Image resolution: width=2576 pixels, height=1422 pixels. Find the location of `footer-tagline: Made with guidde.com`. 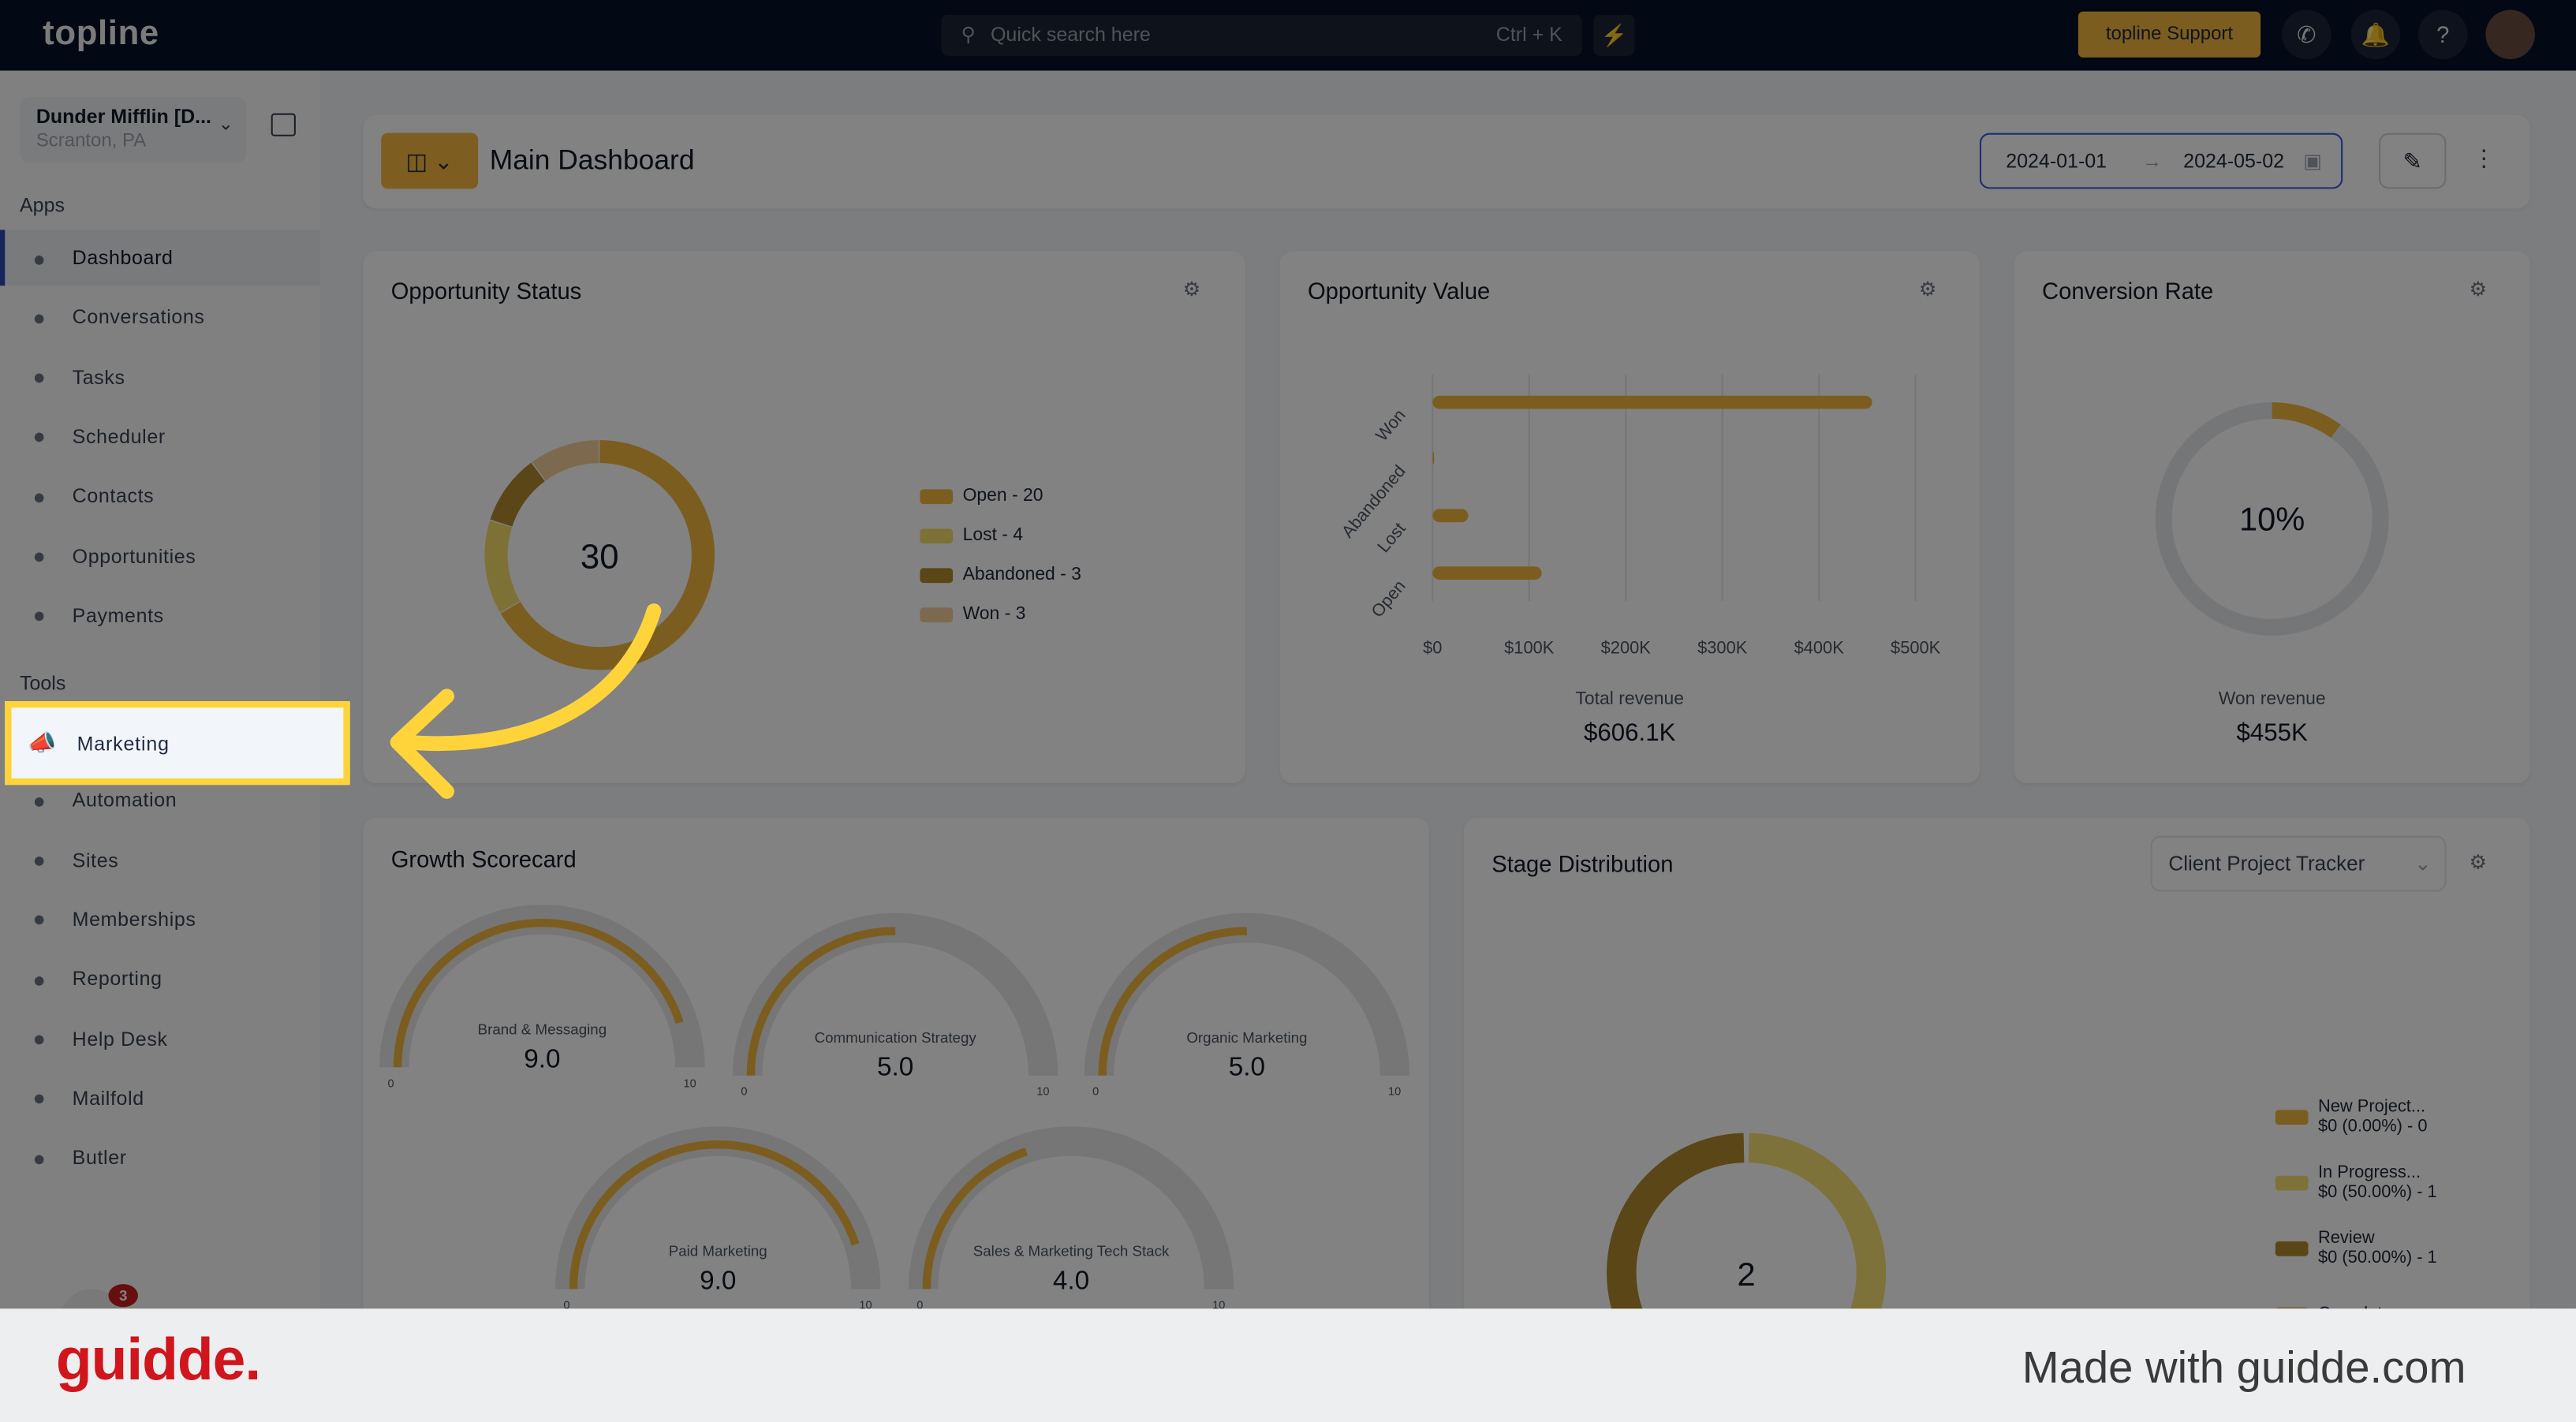

footer-tagline: Made with guidde.com is located at coordinates (2244, 1368).